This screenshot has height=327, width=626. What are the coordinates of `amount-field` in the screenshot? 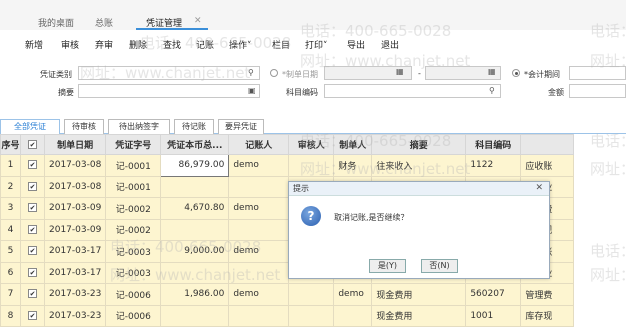 It's located at (597, 91).